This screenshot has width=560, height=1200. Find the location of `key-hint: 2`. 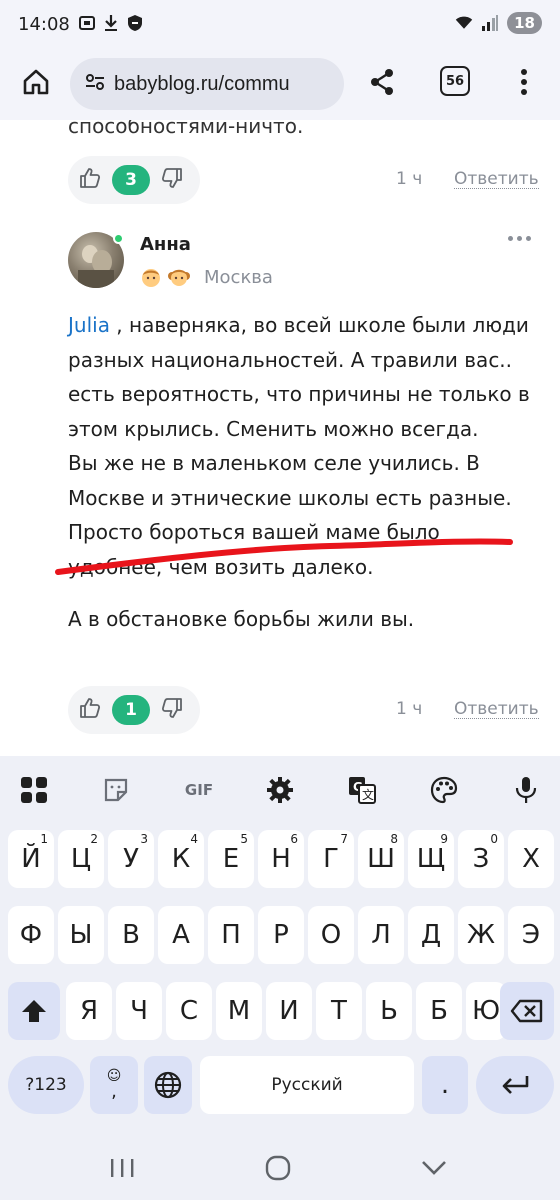

key-hint: 2 is located at coordinates (94, 839).